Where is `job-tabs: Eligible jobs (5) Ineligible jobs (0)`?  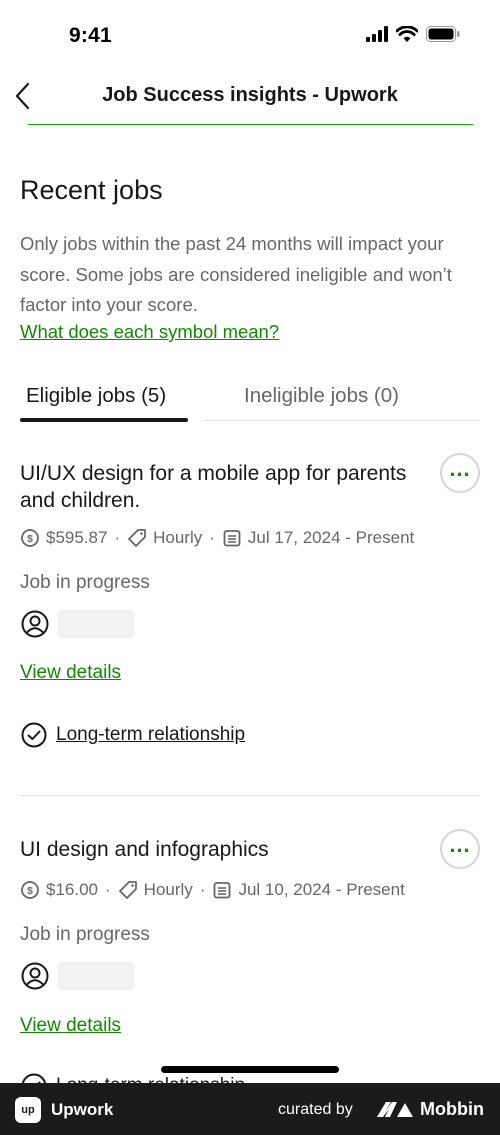 job-tabs: Eligible jobs (5) Ineligible jobs (0) is located at coordinates (250, 402).